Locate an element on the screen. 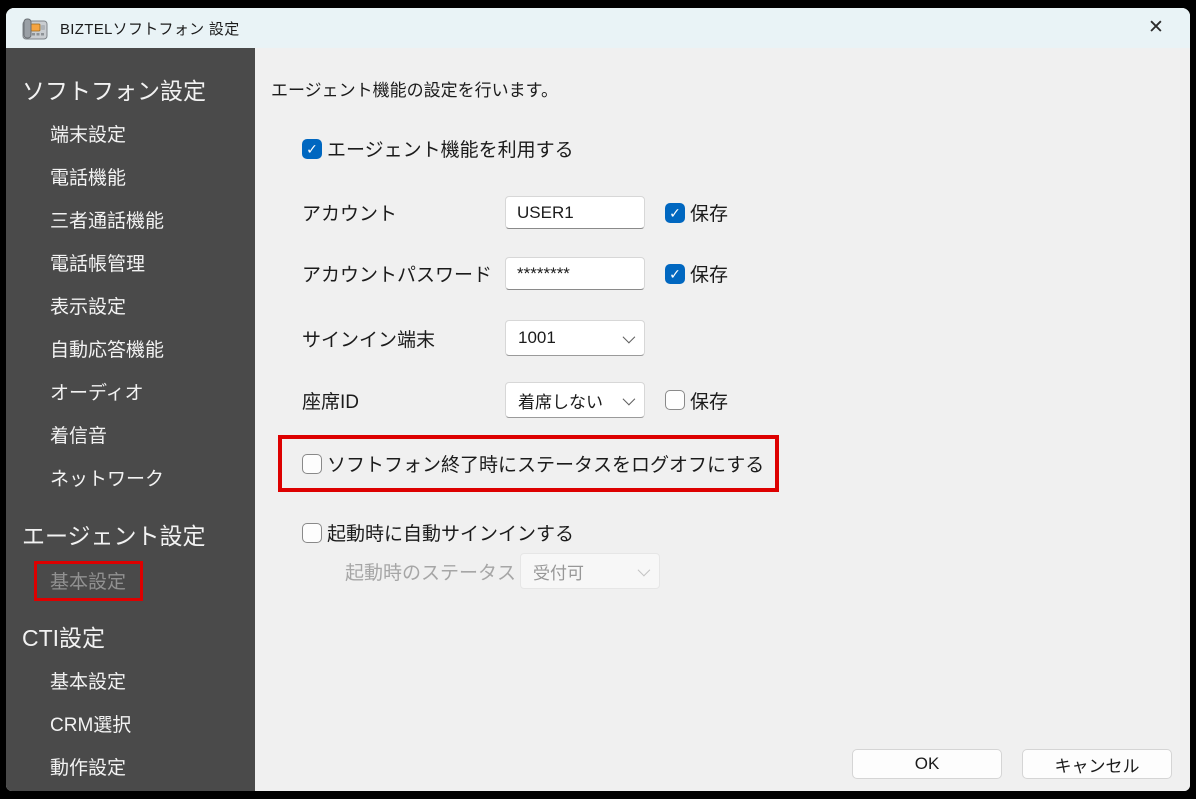  signin-terminal-row: サインイン端末 1001 is located at coordinates (746, 338).